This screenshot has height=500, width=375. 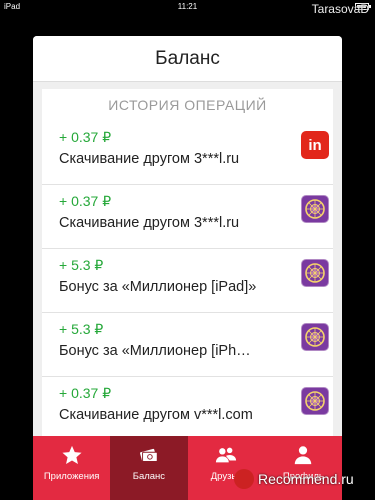 I want to click on list-item: + 0.37 ₽ Скачивание другом 3***l.ru in, so click(x=187, y=153).